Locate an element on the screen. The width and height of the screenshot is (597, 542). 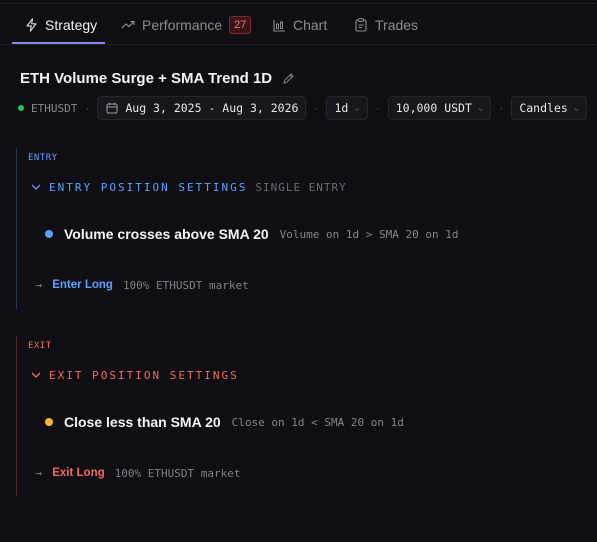
exit-action: → Exit Long 100% ETHUSDT market is located at coordinates (137, 473).